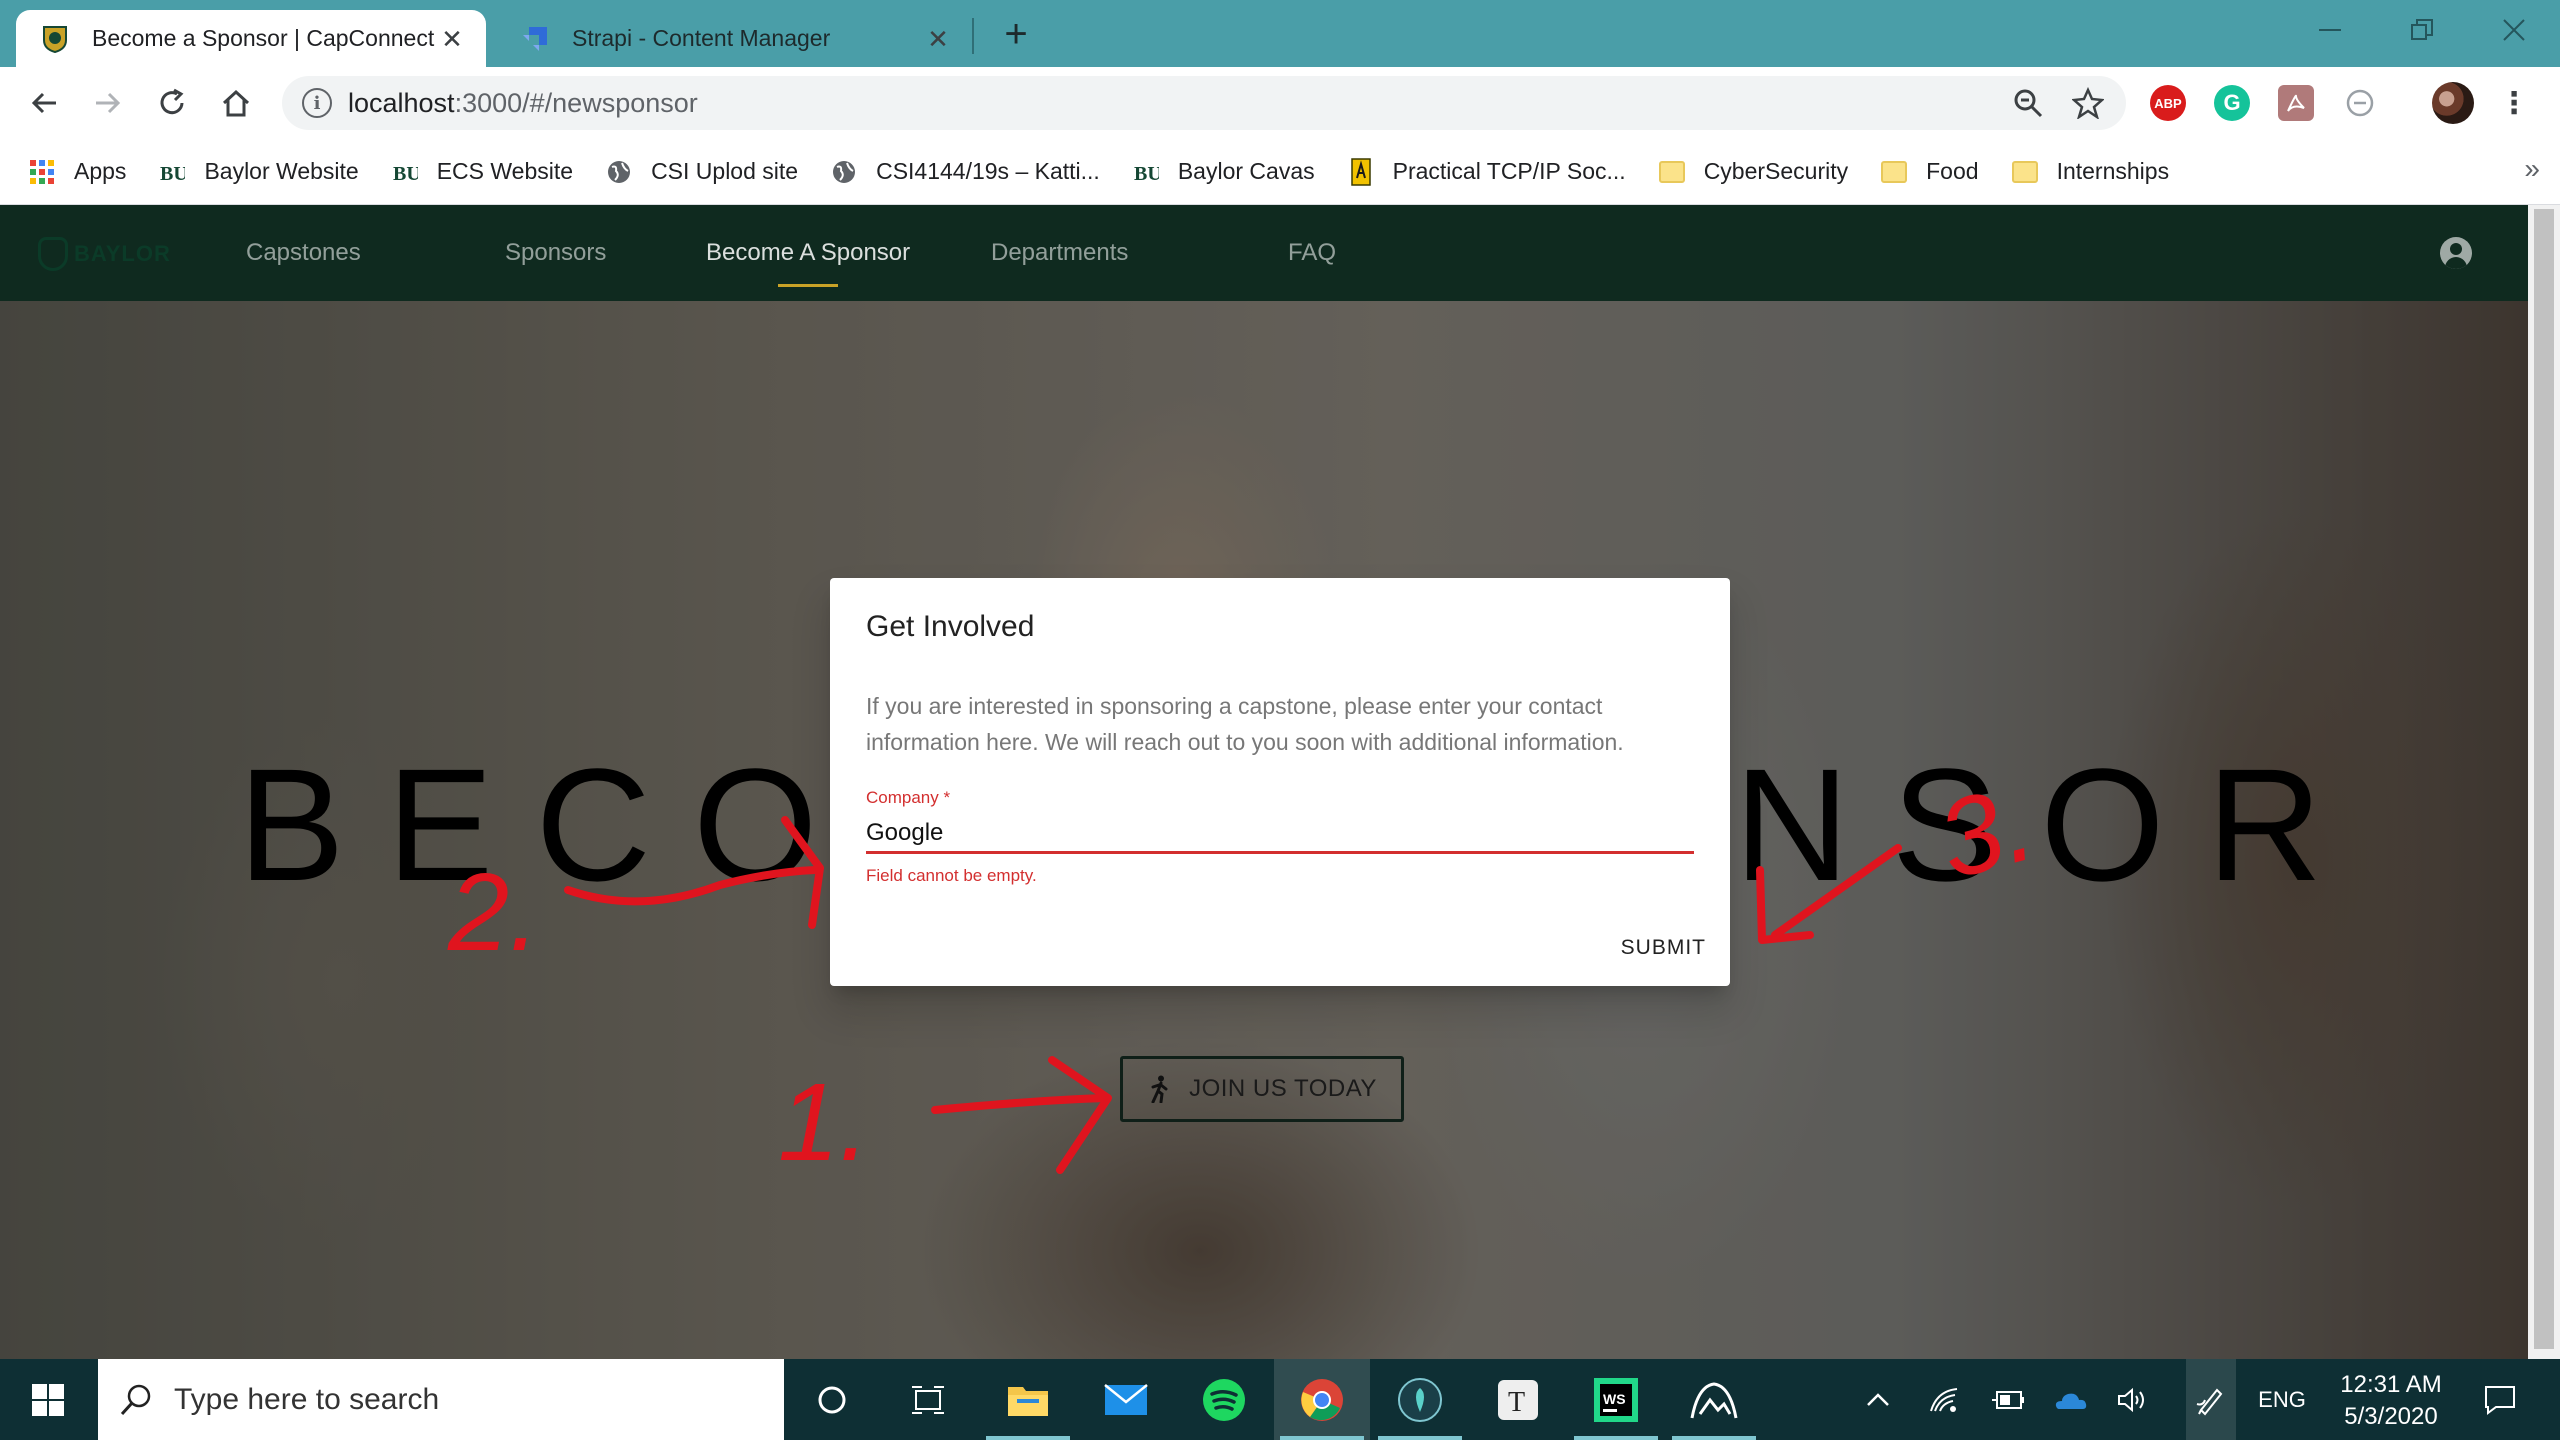 The height and width of the screenshot is (1440, 2560). Describe the element at coordinates (2049, 824) in the screenshot. I see `hero-title-right: NSOR` at that location.